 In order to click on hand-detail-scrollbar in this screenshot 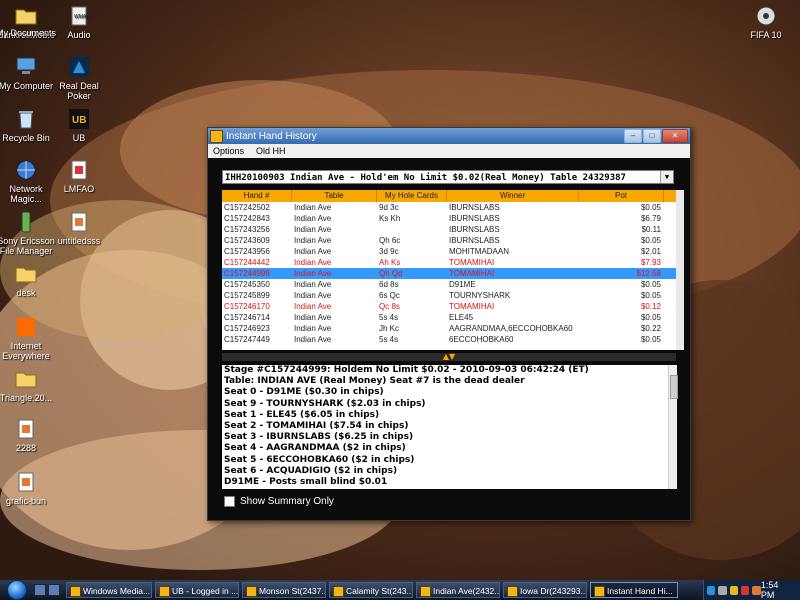, I will do `click(673, 427)`.